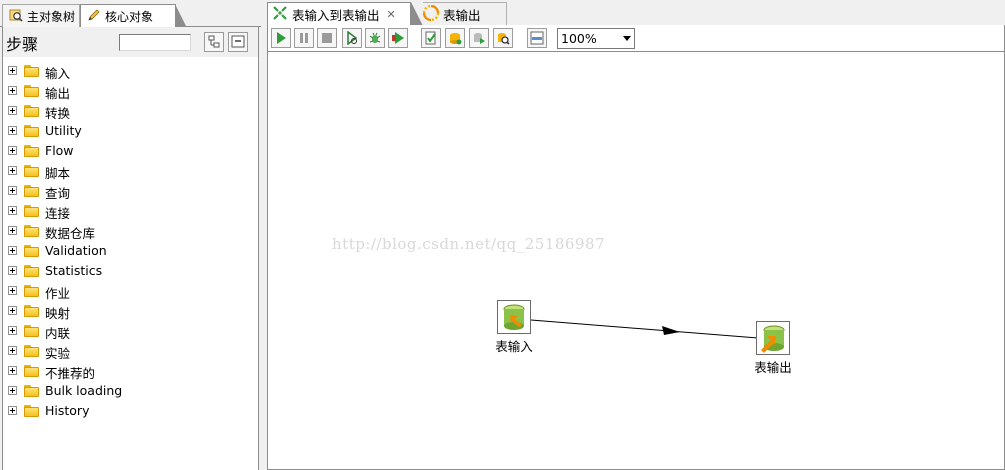  What do you see at coordinates (130, 211) in the screenshot?
I see `tree-item: 连接` at bounding box center [130, 211].